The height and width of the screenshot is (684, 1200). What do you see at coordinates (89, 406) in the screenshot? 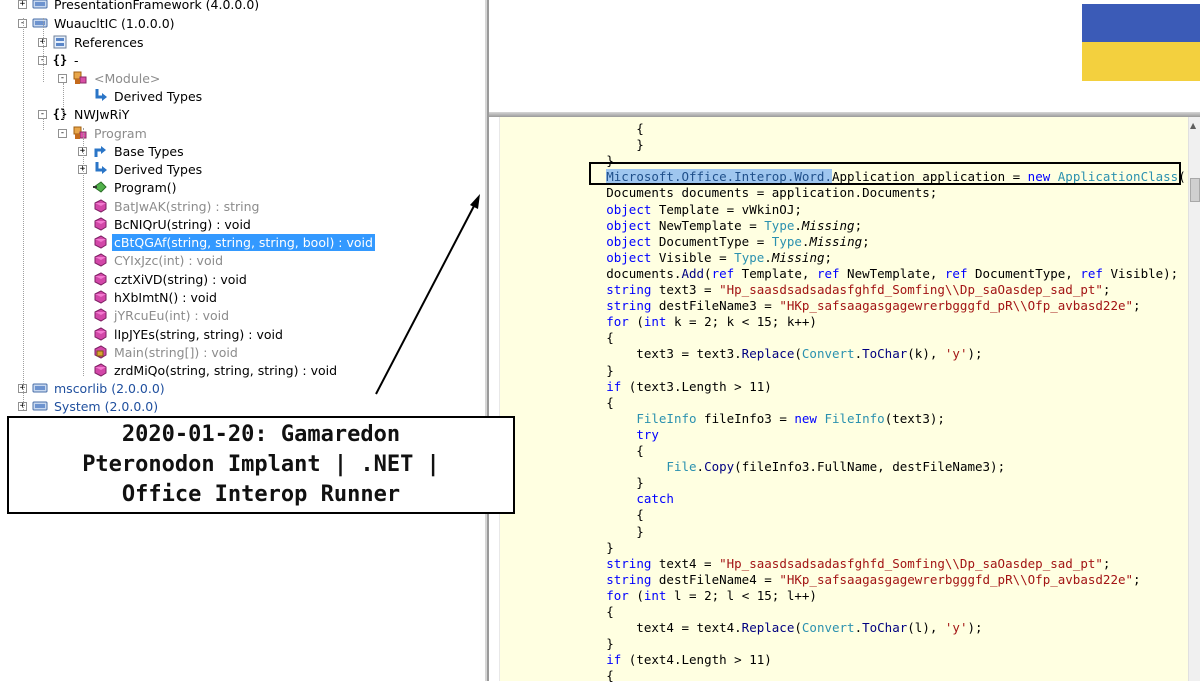
I see `tree-node: + System (2.0.0.0)` at bounding box center [89, 406].